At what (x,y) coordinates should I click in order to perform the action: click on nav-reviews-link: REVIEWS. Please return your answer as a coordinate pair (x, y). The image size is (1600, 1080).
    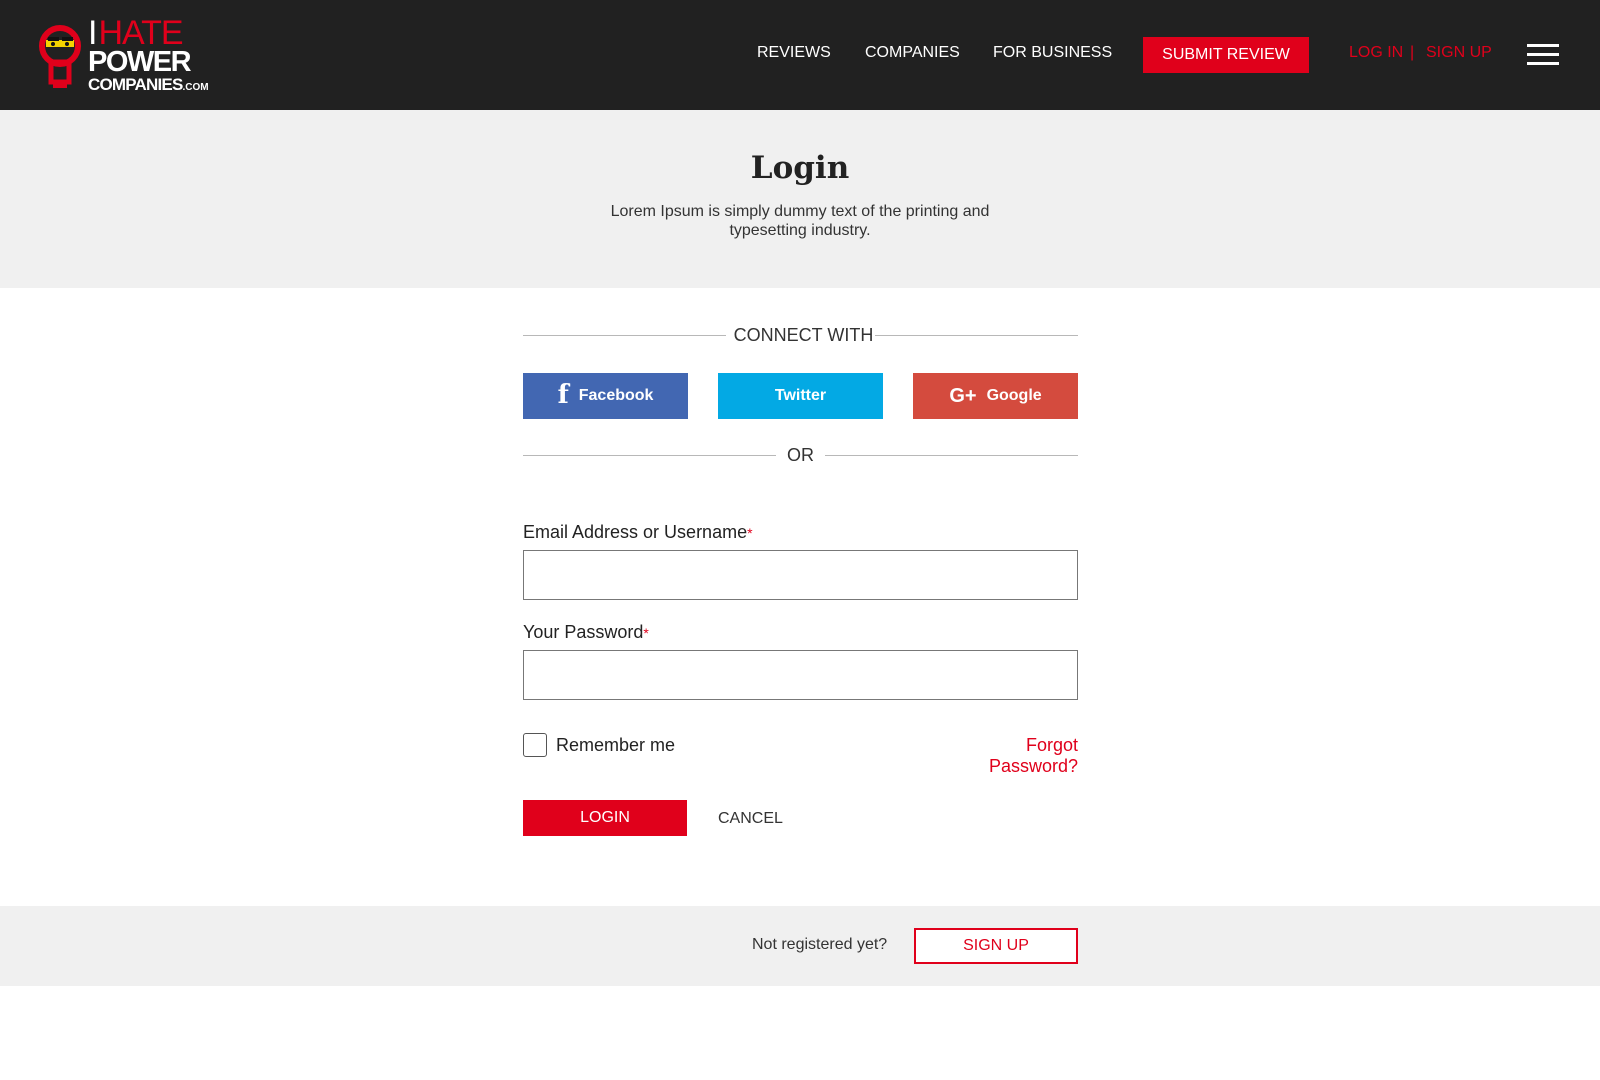
    Looking at the image, I should click on (794, 53).